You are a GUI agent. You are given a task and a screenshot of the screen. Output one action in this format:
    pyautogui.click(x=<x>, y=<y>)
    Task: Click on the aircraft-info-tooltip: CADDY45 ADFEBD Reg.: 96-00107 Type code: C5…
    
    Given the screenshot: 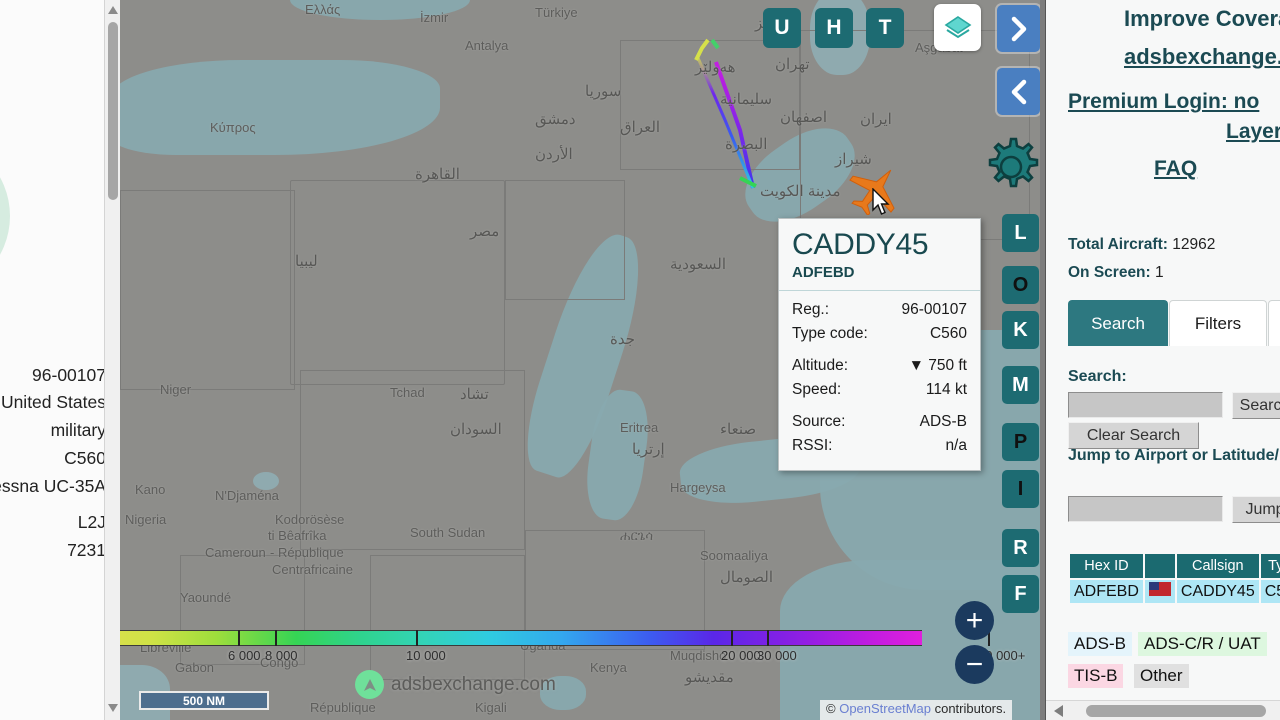 What is the action you would take?
    pyautogui.click(x=879, y=344)
    